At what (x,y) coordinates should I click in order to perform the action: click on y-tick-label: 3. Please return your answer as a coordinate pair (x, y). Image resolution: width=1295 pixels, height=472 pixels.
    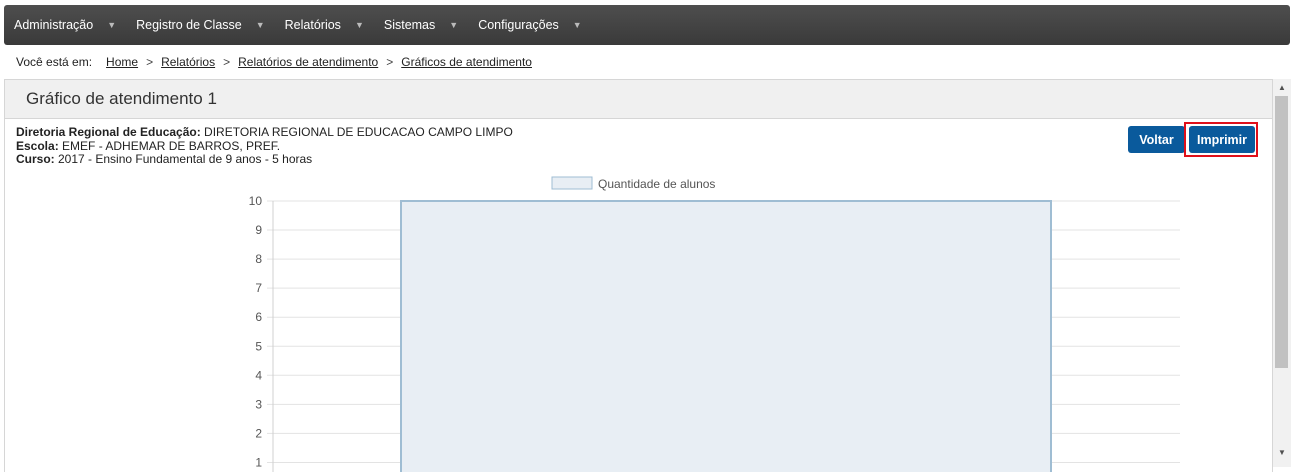
    Looking at the image, I should click on (258, 404).